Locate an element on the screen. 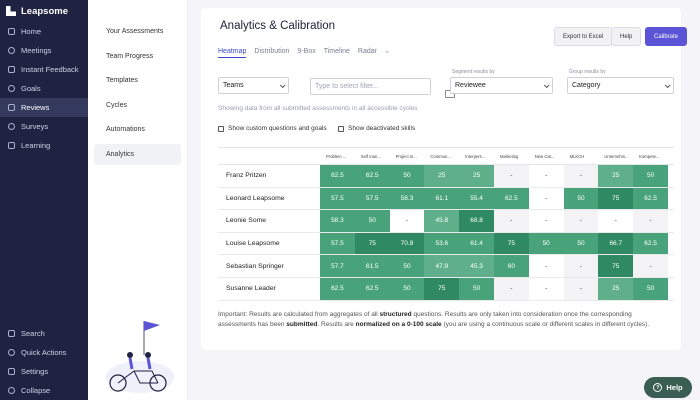 The image size is (700, 400). checkbox is located at coordinates (221, 128).